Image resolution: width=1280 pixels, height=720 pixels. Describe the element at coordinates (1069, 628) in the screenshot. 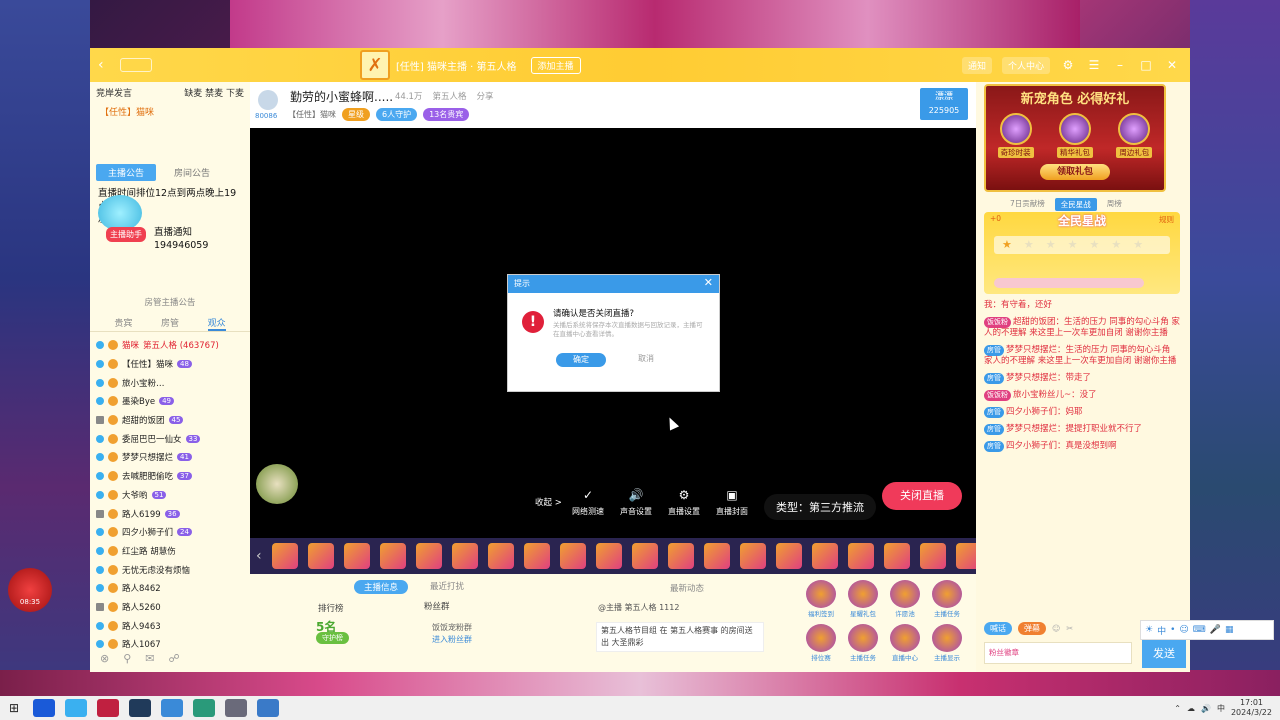

I see `scissors-icon: ✂` at that location.